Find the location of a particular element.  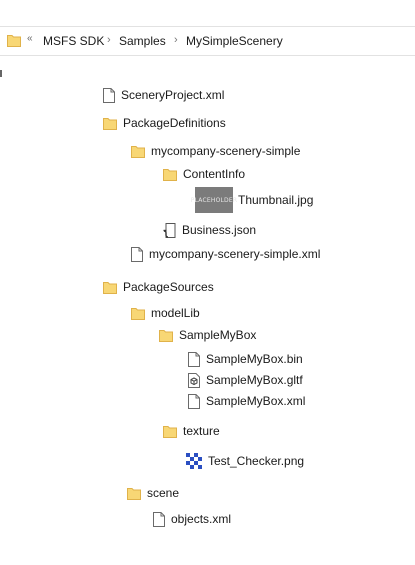

tree-item-label: SampleMyBox.bin is located at coordinates (254, 359).